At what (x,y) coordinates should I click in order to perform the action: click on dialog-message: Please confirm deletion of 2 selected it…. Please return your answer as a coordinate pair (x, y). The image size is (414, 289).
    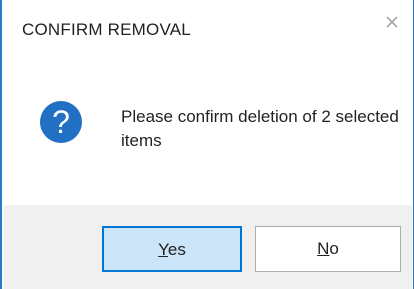
    Looking at the image, I should click on (260, 128).